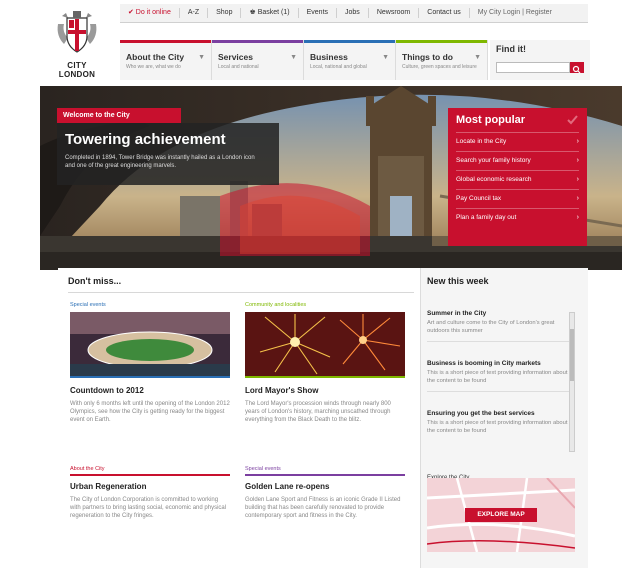 The width and height of the screenshot is (622, 579). I want to click on checkmark-icon, so click(572, 120).